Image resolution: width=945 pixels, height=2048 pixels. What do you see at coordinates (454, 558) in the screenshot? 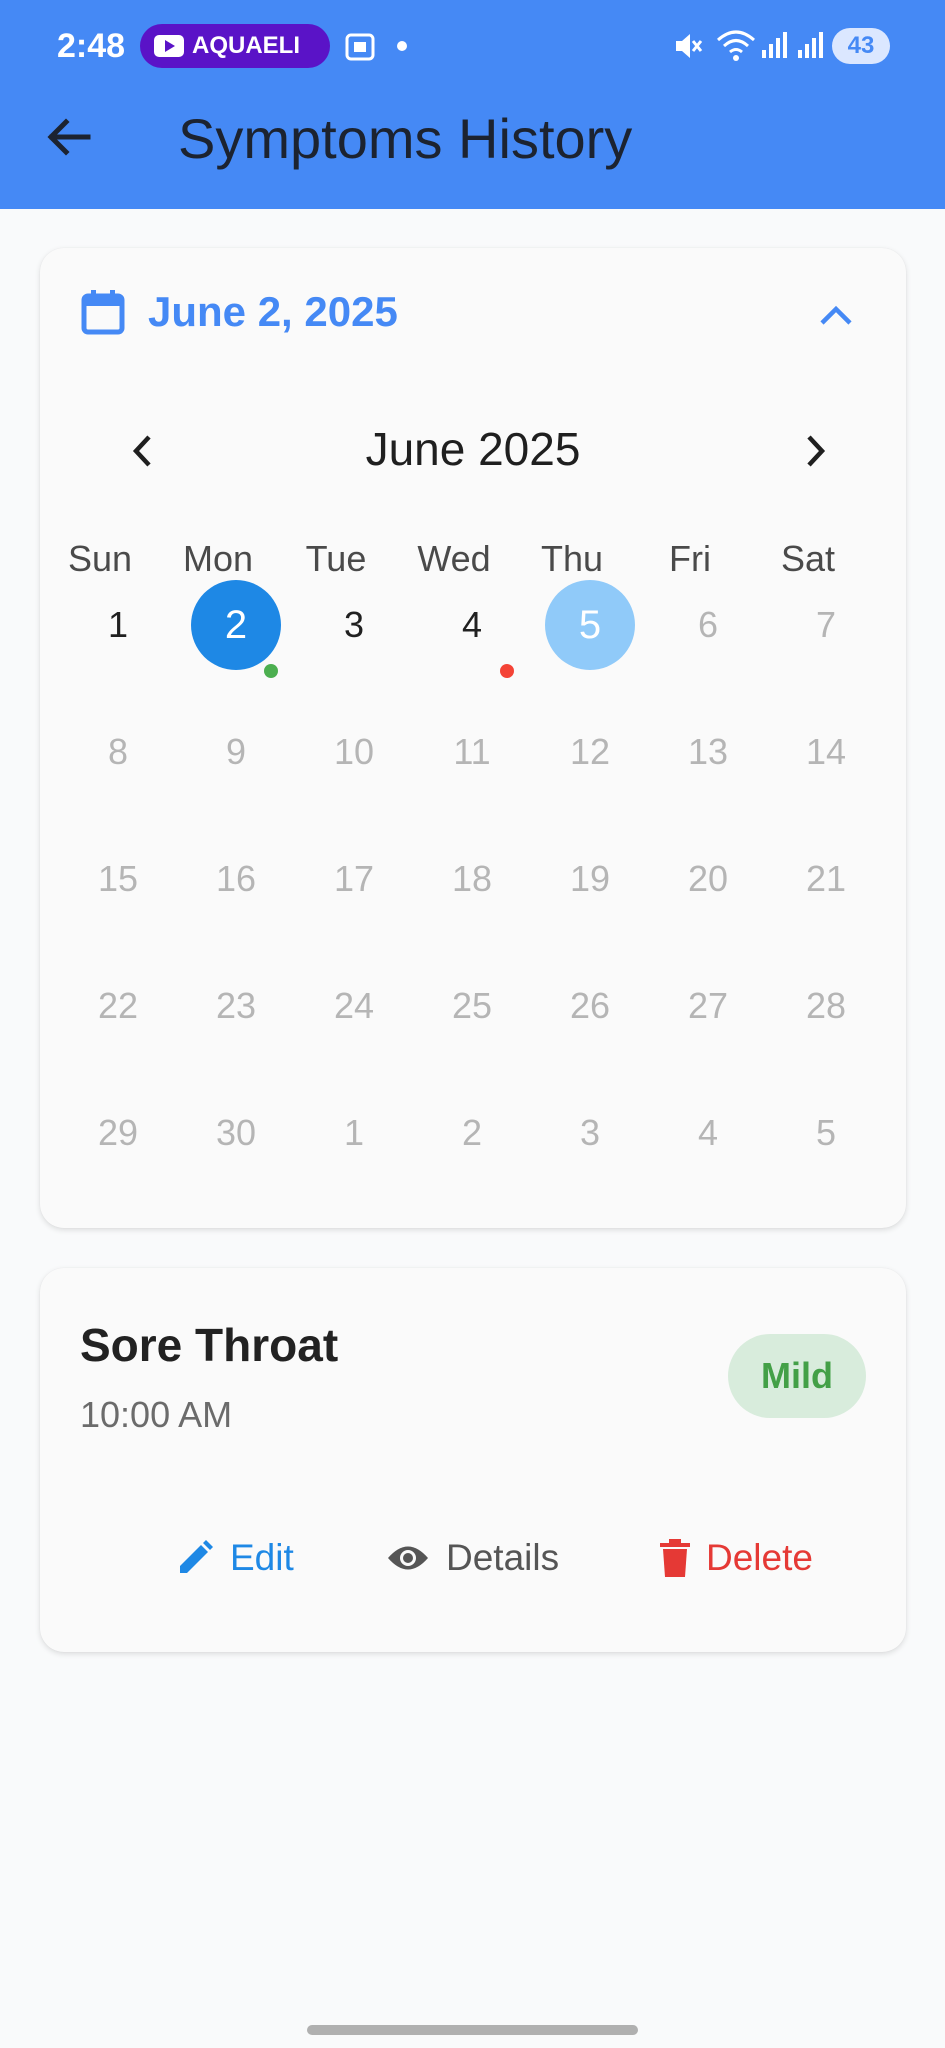
I see `weekday-wed: Wed` at bounding box center [454, 558].